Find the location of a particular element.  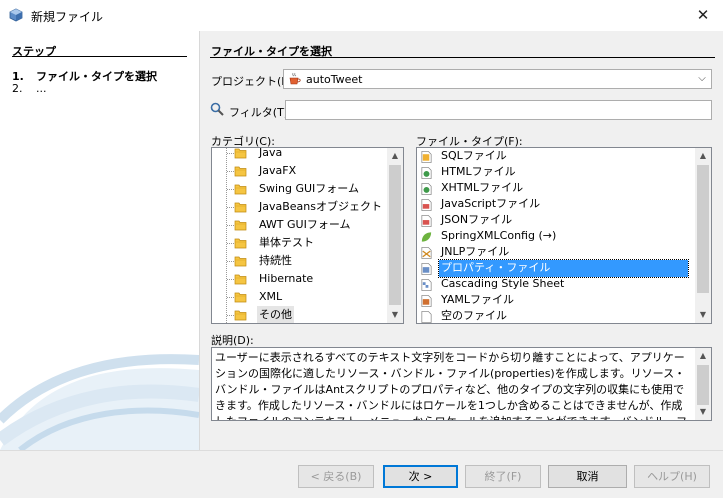

filetype-item: JNLPファイル is located at coordinates (556, 252).